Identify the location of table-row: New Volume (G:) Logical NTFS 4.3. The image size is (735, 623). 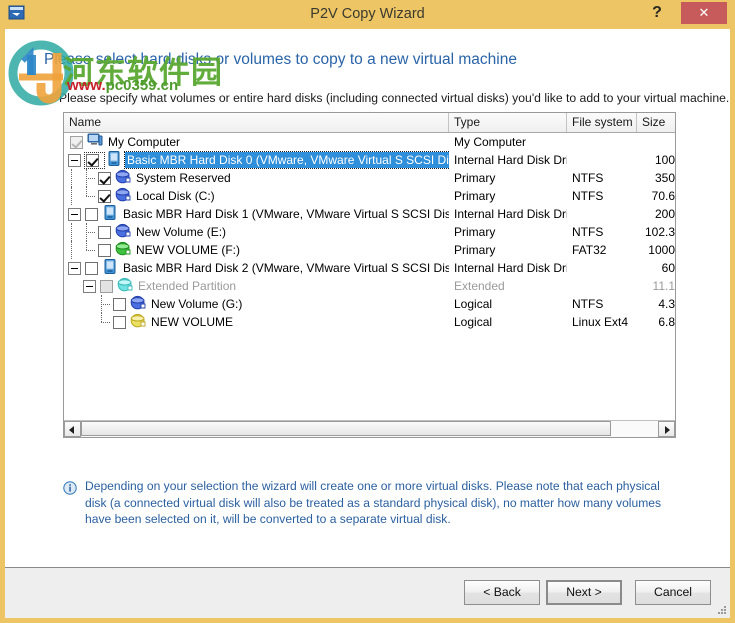
(369, 304).